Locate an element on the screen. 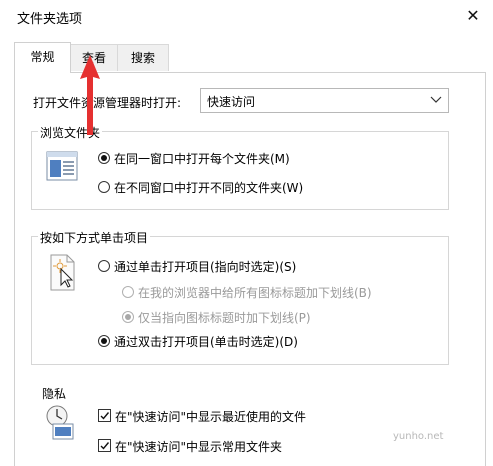  option-label: 通过单击打开项目(指向时选定)(S) is located at coordinates (205, 267).